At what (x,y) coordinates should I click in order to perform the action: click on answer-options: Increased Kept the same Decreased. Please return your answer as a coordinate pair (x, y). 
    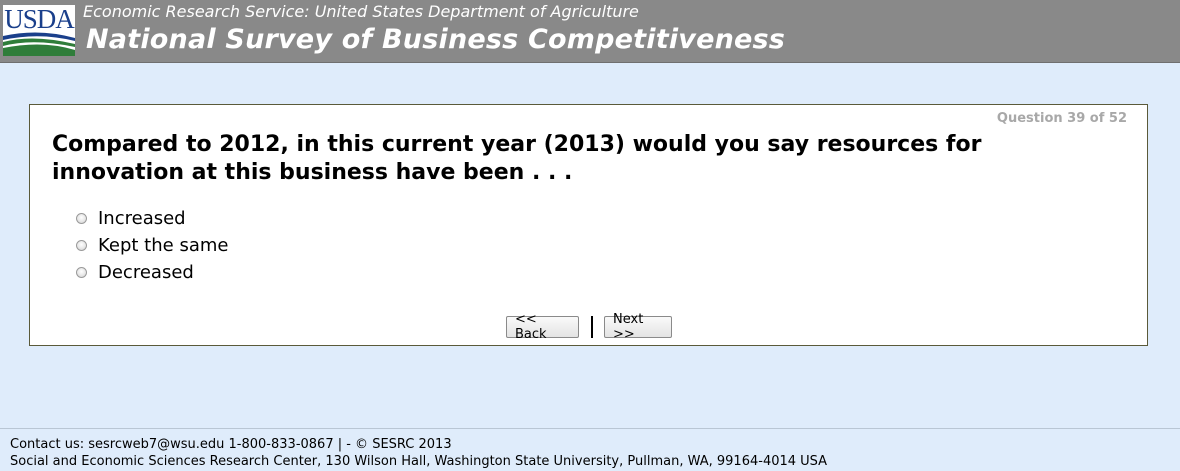
    Looking at the image, I should click on (152, 245).